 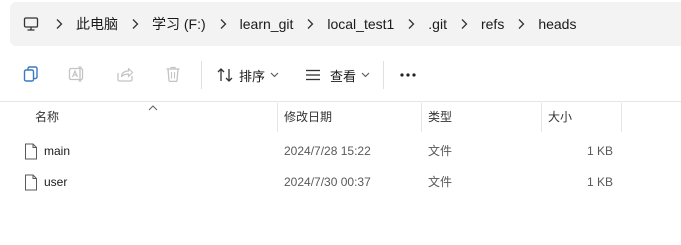 I want to click on share-icon, so click(x=125, y=75).